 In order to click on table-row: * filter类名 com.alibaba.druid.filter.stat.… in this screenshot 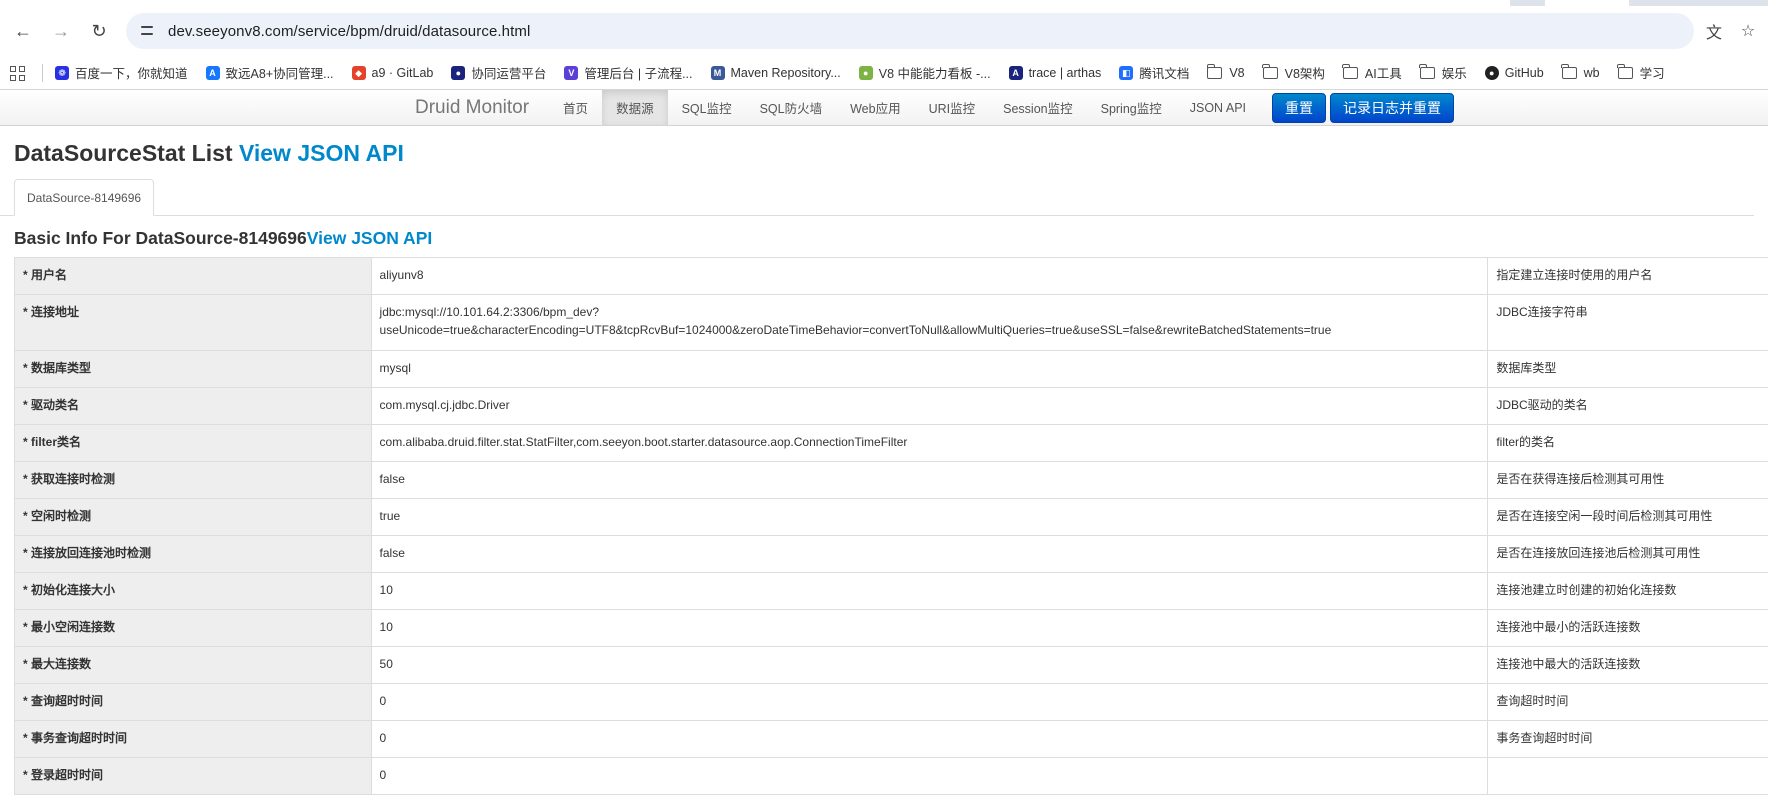, I will do `click(891, 443)`.